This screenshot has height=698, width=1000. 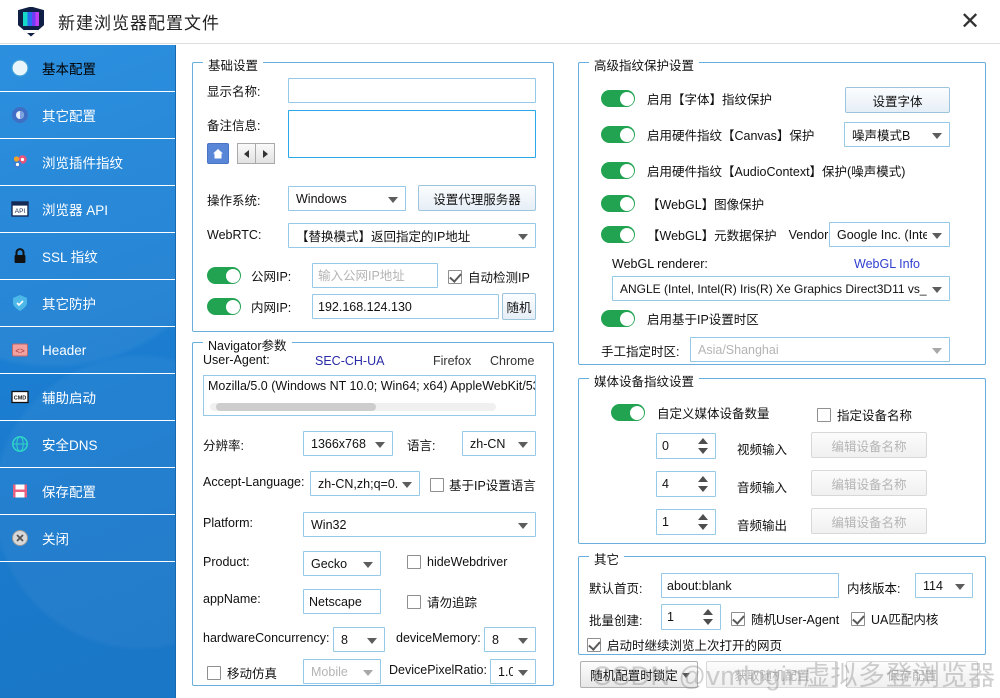 What do you see at coordinates (944, 585) in the screenshot?
I see `kernel-version-select: 114` at bounding box center [944, 585].